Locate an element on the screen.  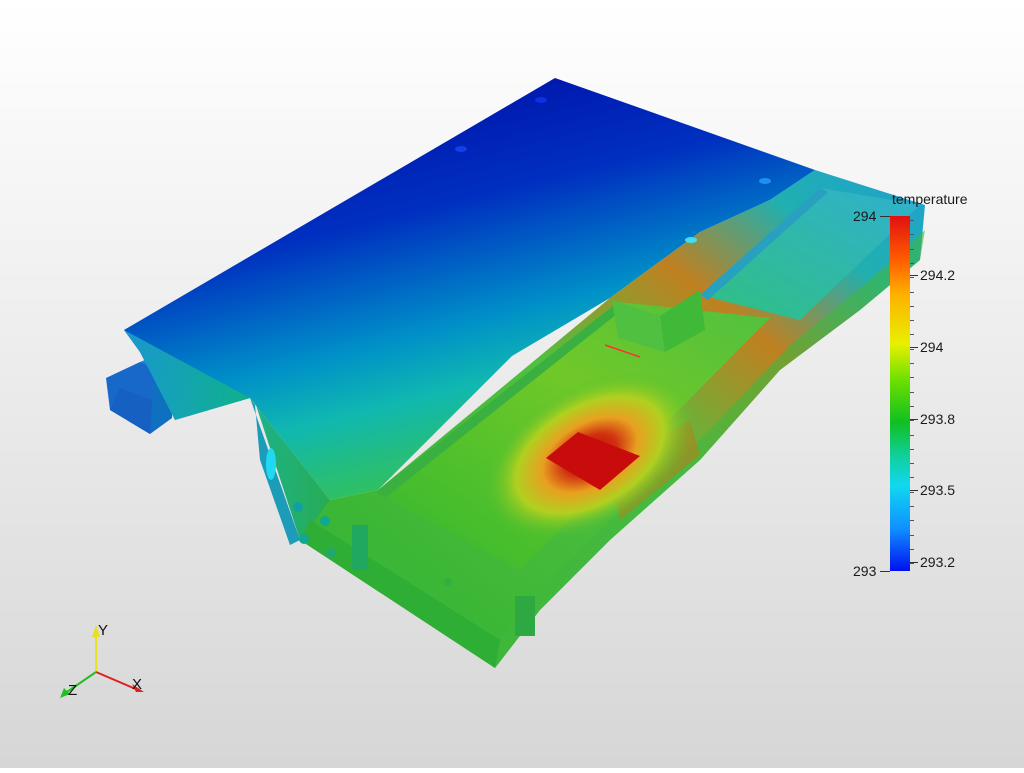
range-min-label: 293 is located at coordinates (865, 571).